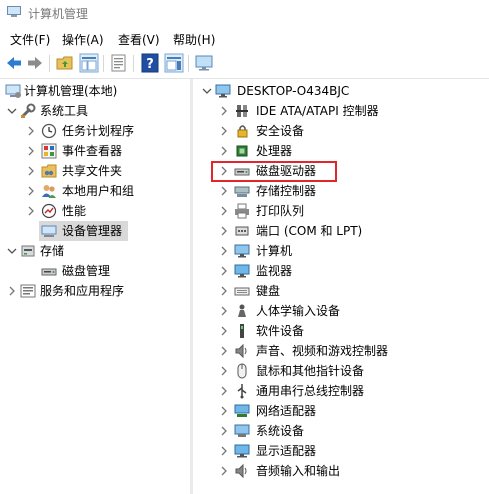 The width and height of the screenshot is (489, 494). What do you see at coordinates (341, 211) in the screenshot?
I see `device-category-item: 打印队列` at bounding box center [341, 211].